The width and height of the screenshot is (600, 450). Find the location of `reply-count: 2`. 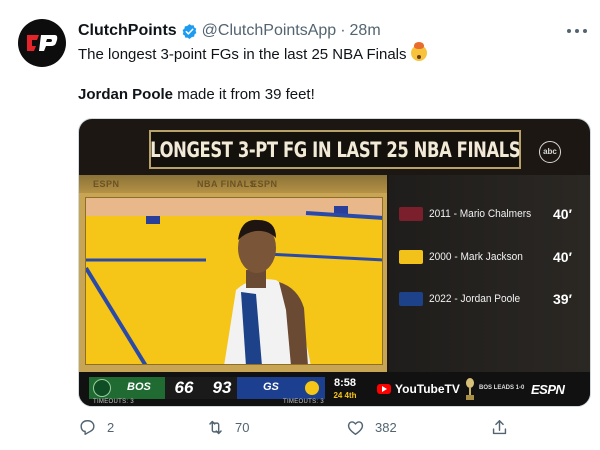

reply-count: 2 is located at coordinates (111, 427).